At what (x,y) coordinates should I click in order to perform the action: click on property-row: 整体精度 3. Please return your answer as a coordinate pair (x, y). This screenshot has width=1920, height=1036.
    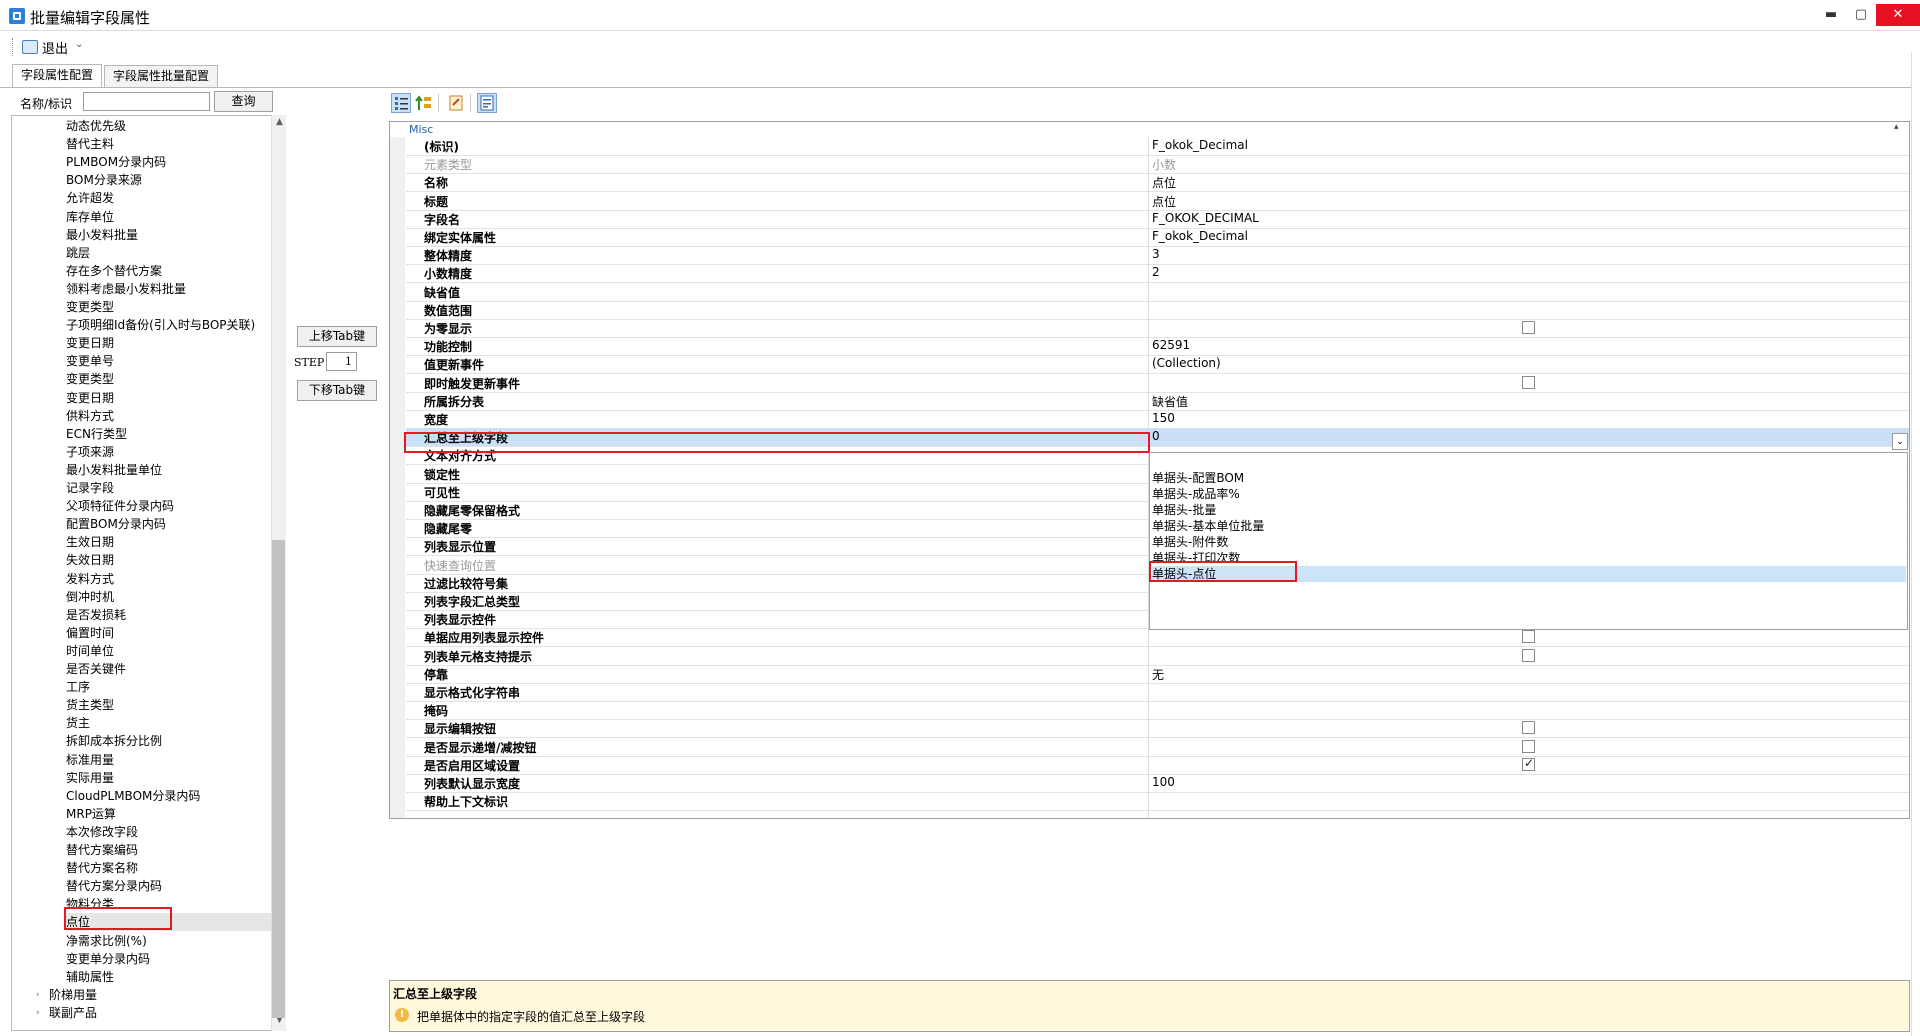
    Looking at the image, I should click on (1157, 255).